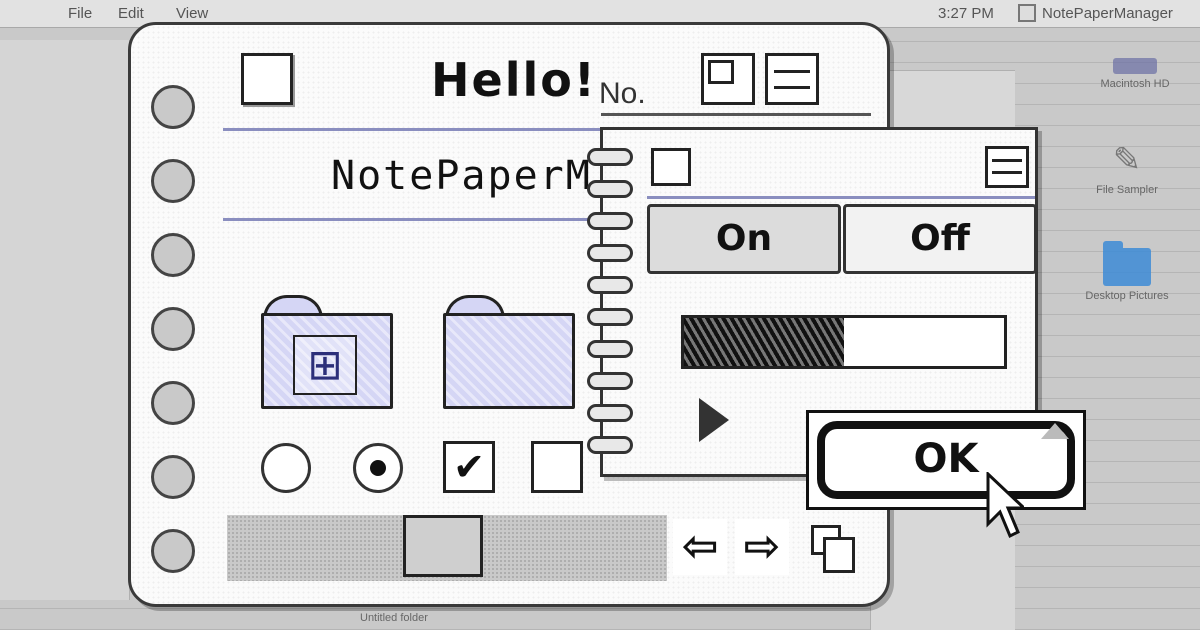 The height and width of the screenshot is (630, 1200). I want to click on desktop-icon-desktop-pictures: Desktop Pictures, so click(1127, 271).